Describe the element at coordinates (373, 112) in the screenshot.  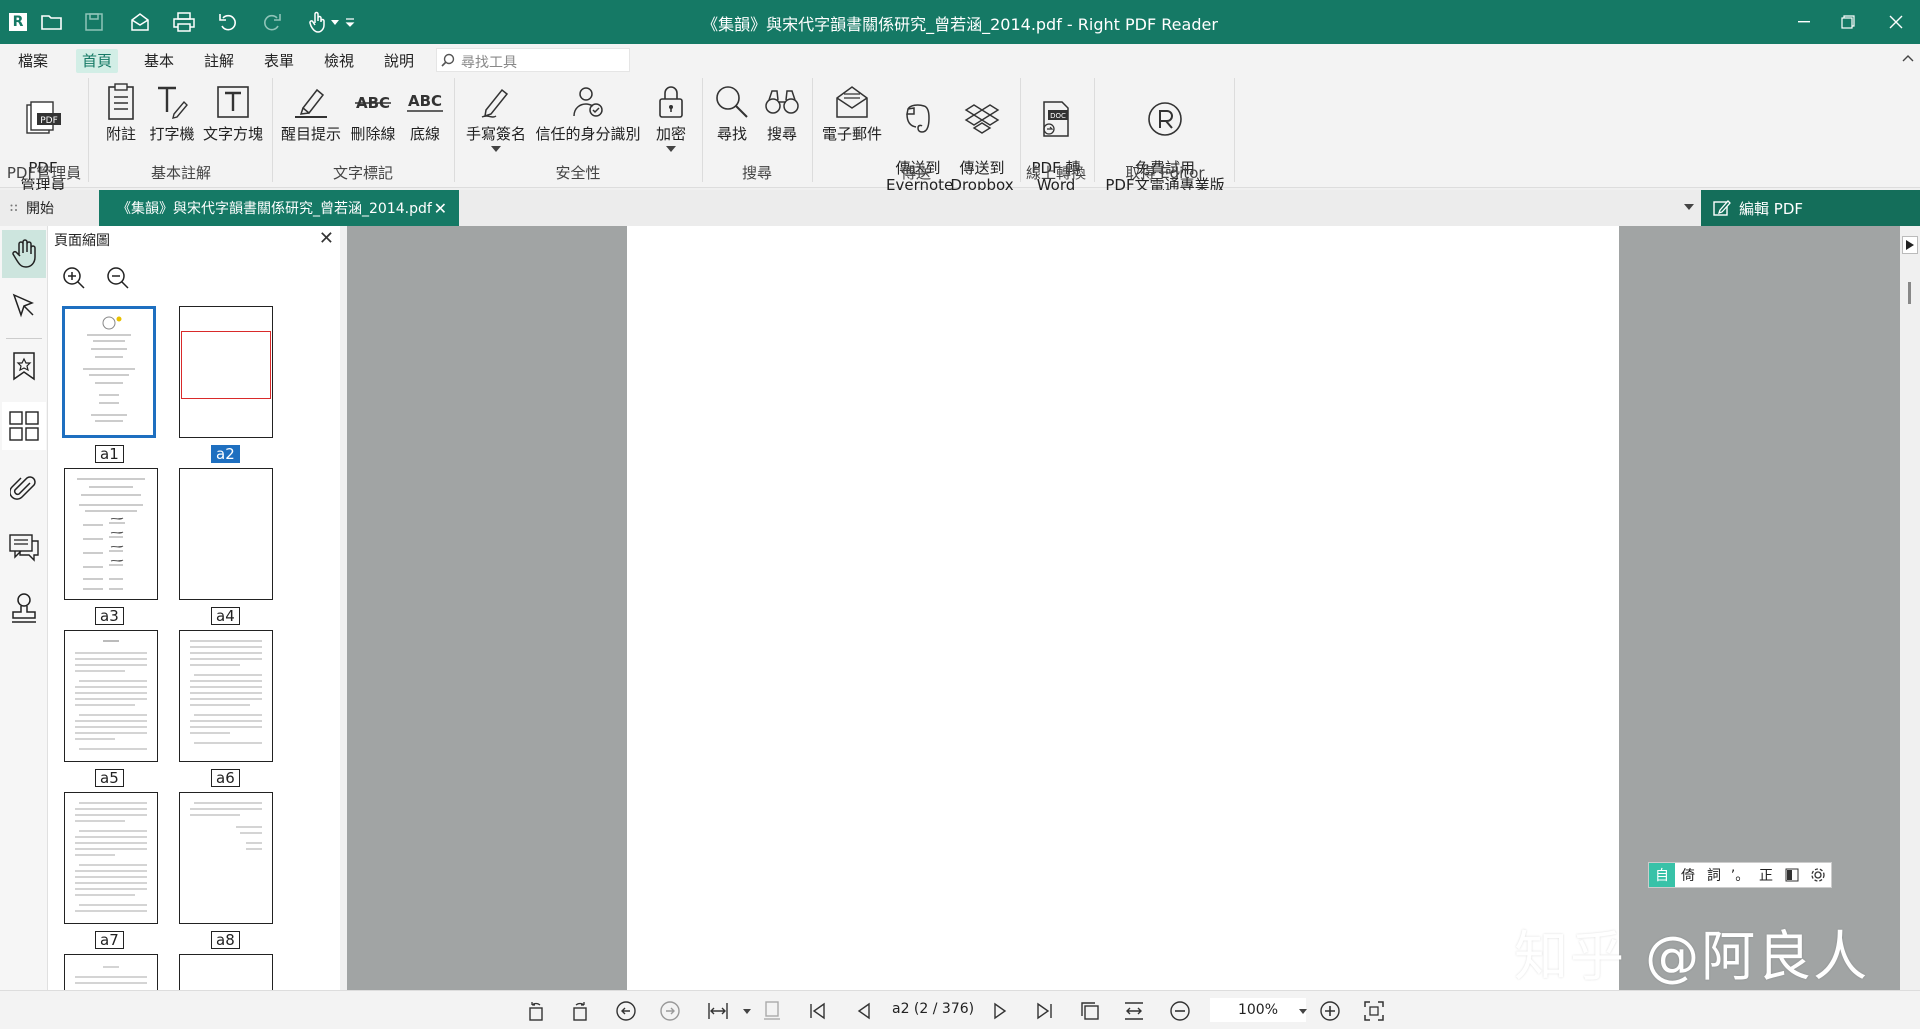
I see `strikeout-button: ABC 刪除線` at that location.